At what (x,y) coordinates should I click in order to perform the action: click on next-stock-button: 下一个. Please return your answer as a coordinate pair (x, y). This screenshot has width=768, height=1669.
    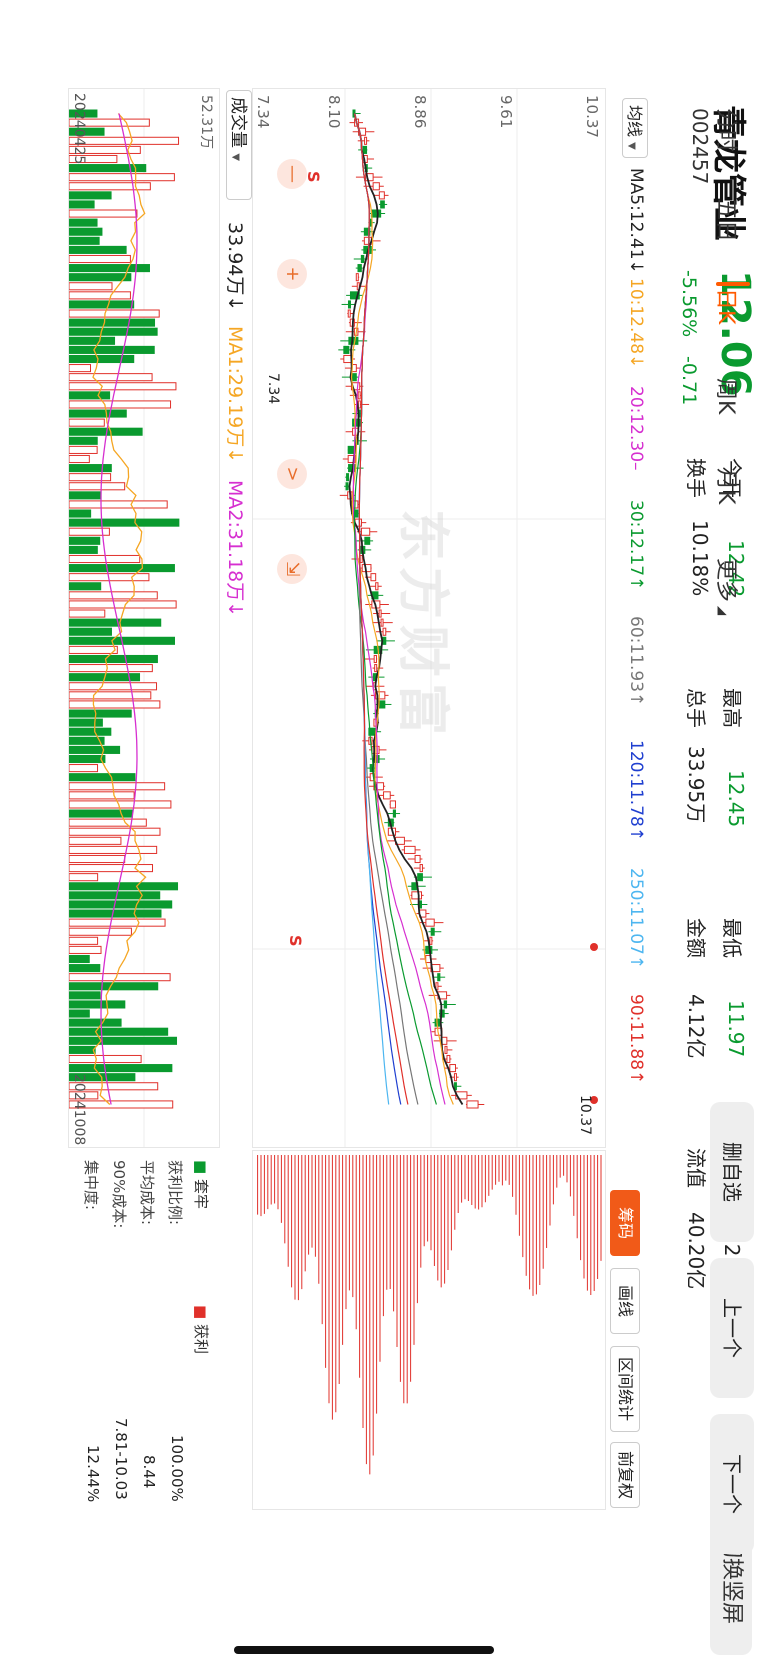
    Looking at the image, I should click on (732, 1484).